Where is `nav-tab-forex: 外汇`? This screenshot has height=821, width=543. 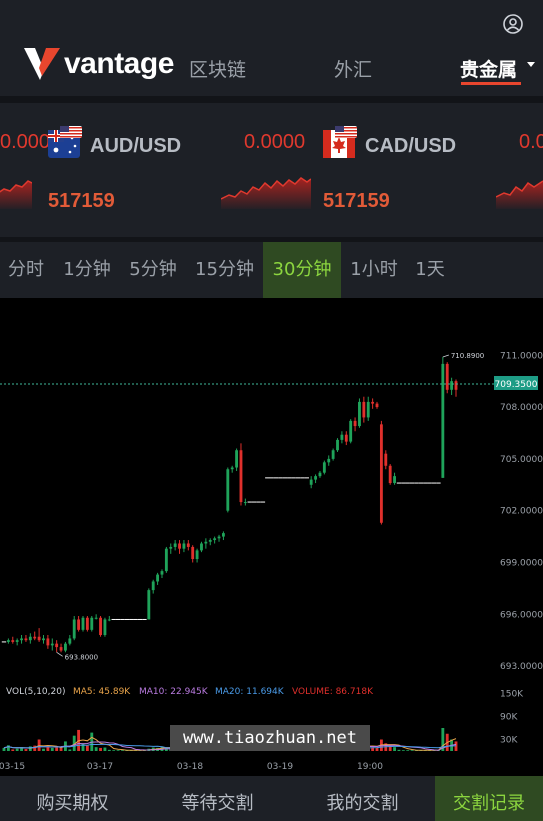
nav-tab-forex: 外汇 is located at coordinates (353, 68).